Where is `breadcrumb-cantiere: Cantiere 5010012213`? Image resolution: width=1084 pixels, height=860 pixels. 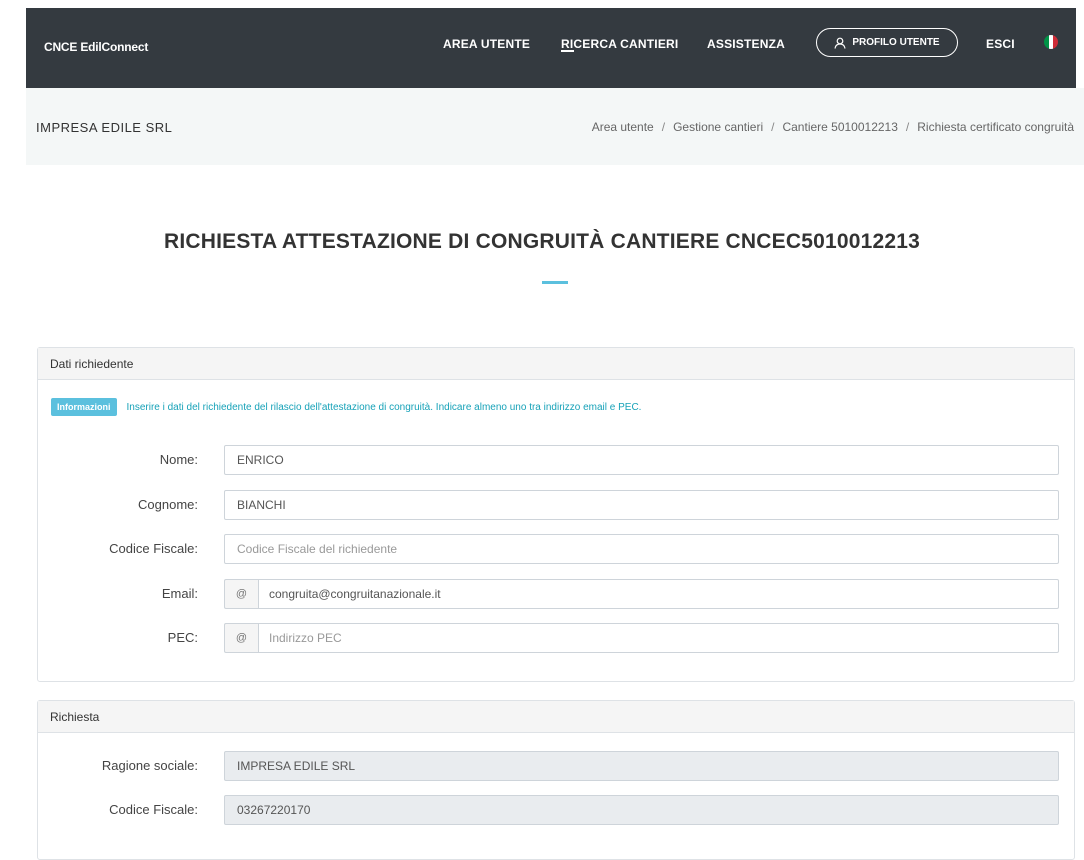 breadcrumb-cantiere: Cantiere 5010012213 is located at coordinates (839, 127).